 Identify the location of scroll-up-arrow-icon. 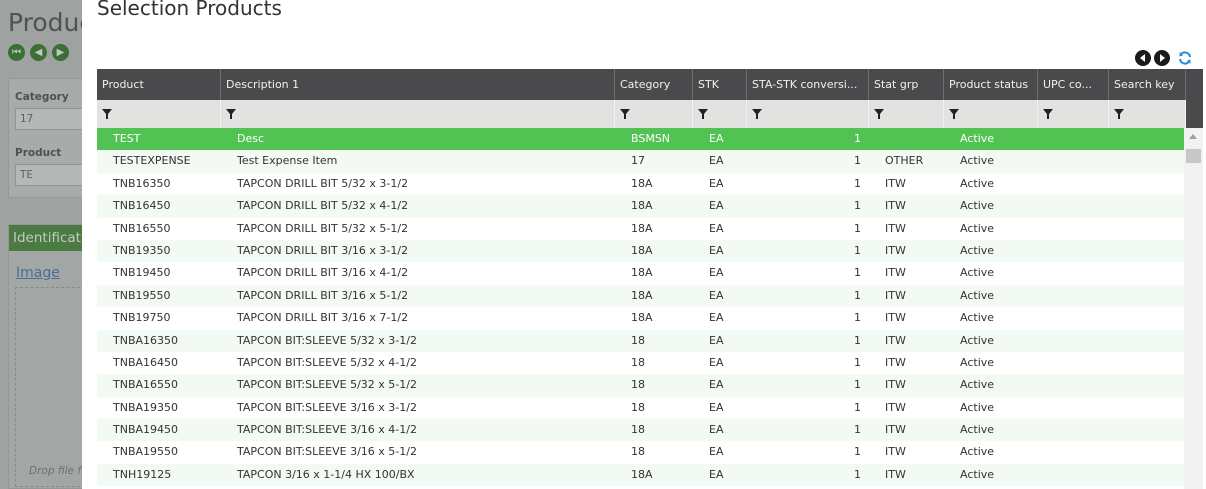
(1193, 136).